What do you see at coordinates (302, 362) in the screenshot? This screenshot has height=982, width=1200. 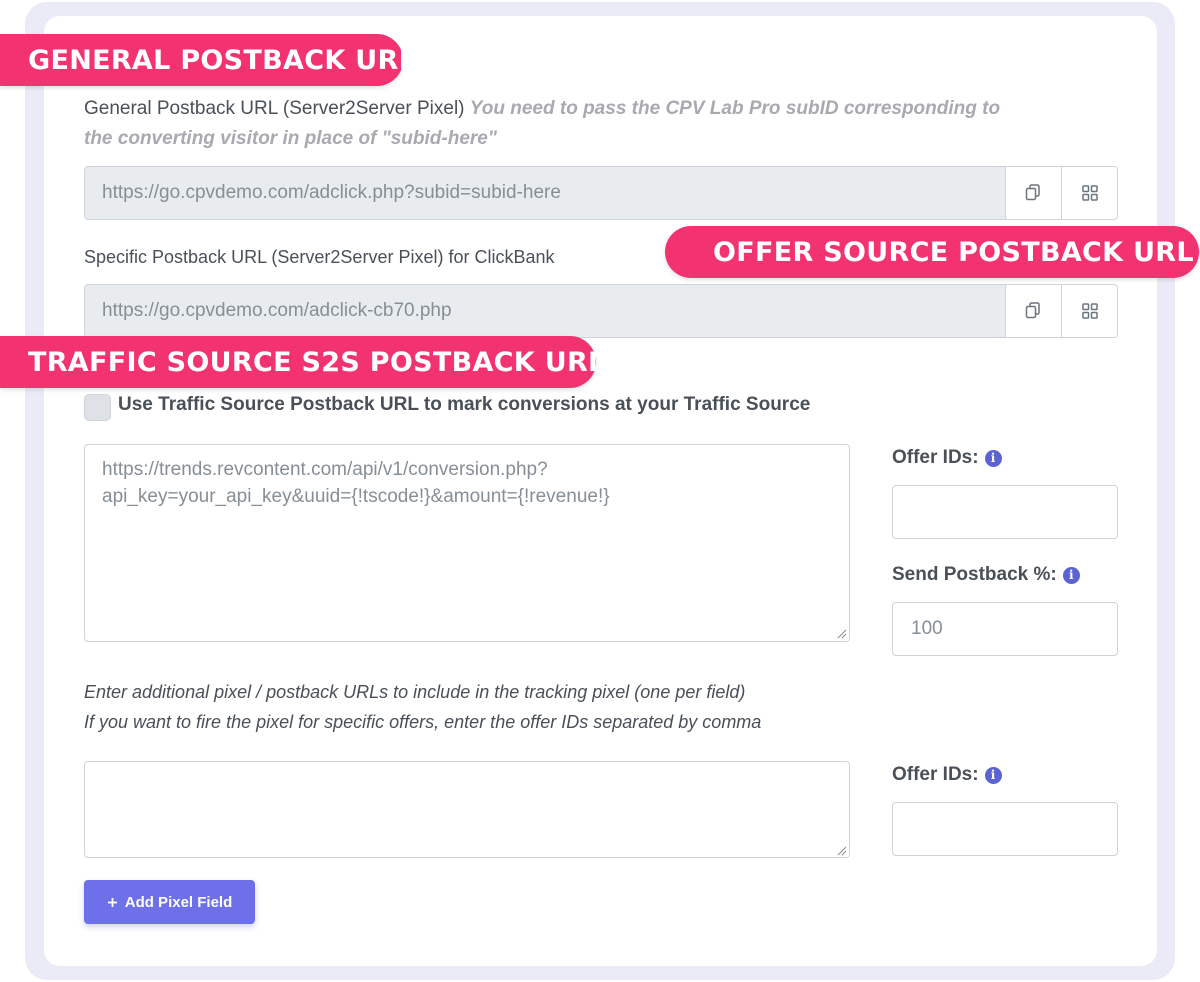 I see `callout-traffic-source-postback: TRAFFIC SOURCE S2S POSTBACK URL` at bounding box center [302, 362].